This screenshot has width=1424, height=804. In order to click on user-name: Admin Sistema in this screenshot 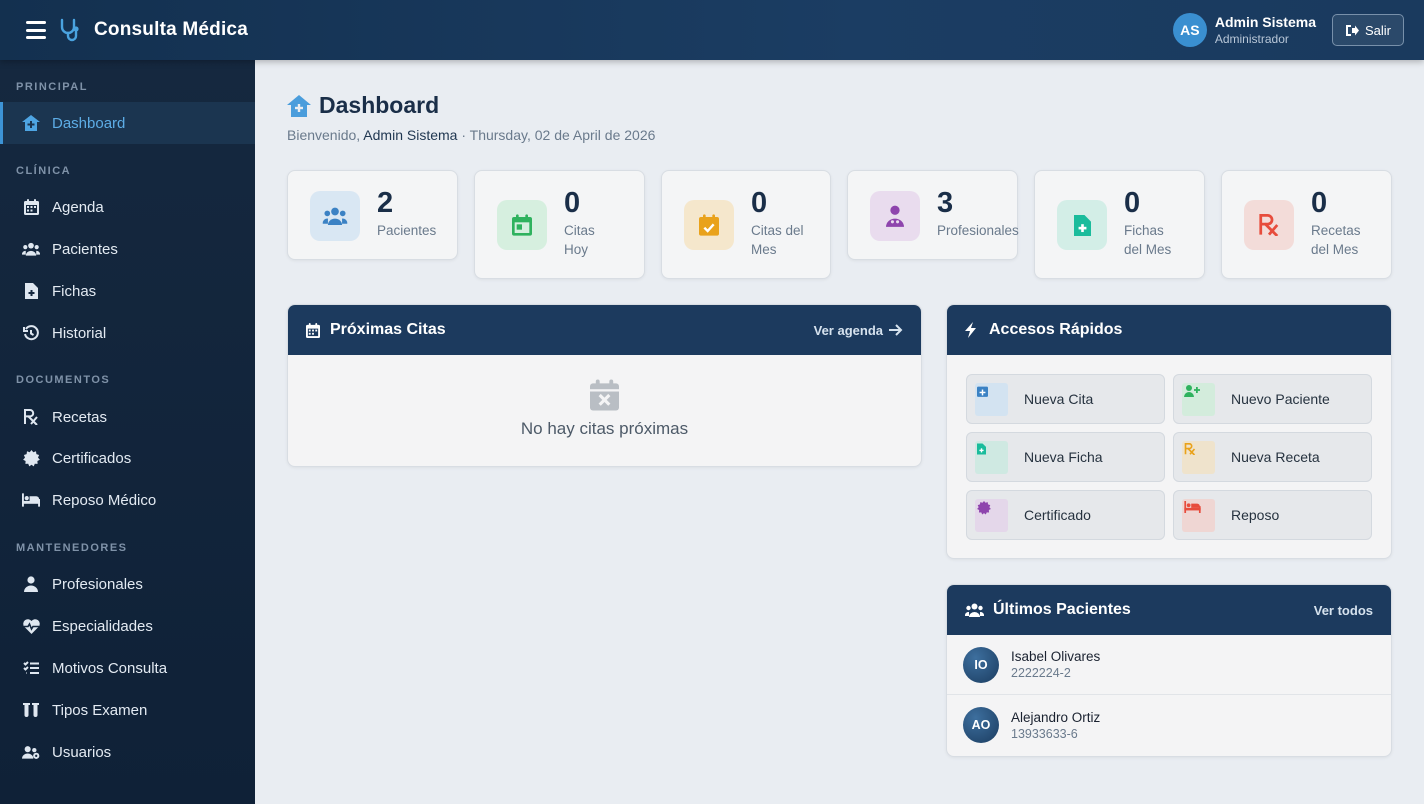, I will do `click(1265, 22)`.